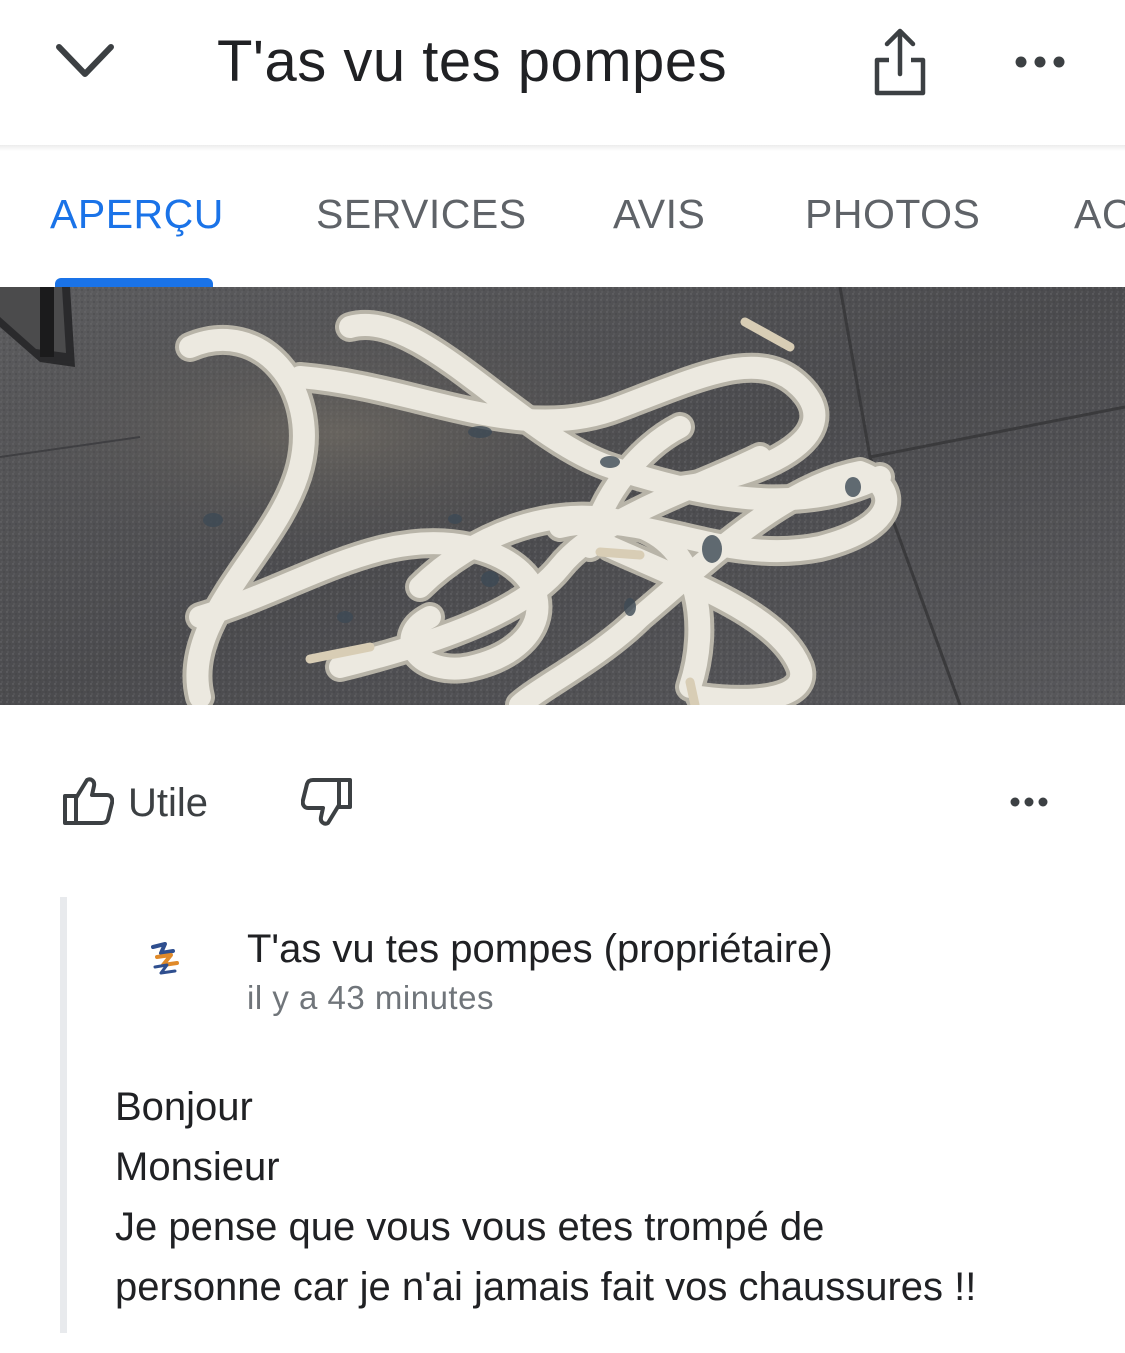  Describe the element at coordinates (562, 219) in the screenshot. I see `tab-bar: APERÇU SERVICES AVIS PHOTOS AC` at that location.